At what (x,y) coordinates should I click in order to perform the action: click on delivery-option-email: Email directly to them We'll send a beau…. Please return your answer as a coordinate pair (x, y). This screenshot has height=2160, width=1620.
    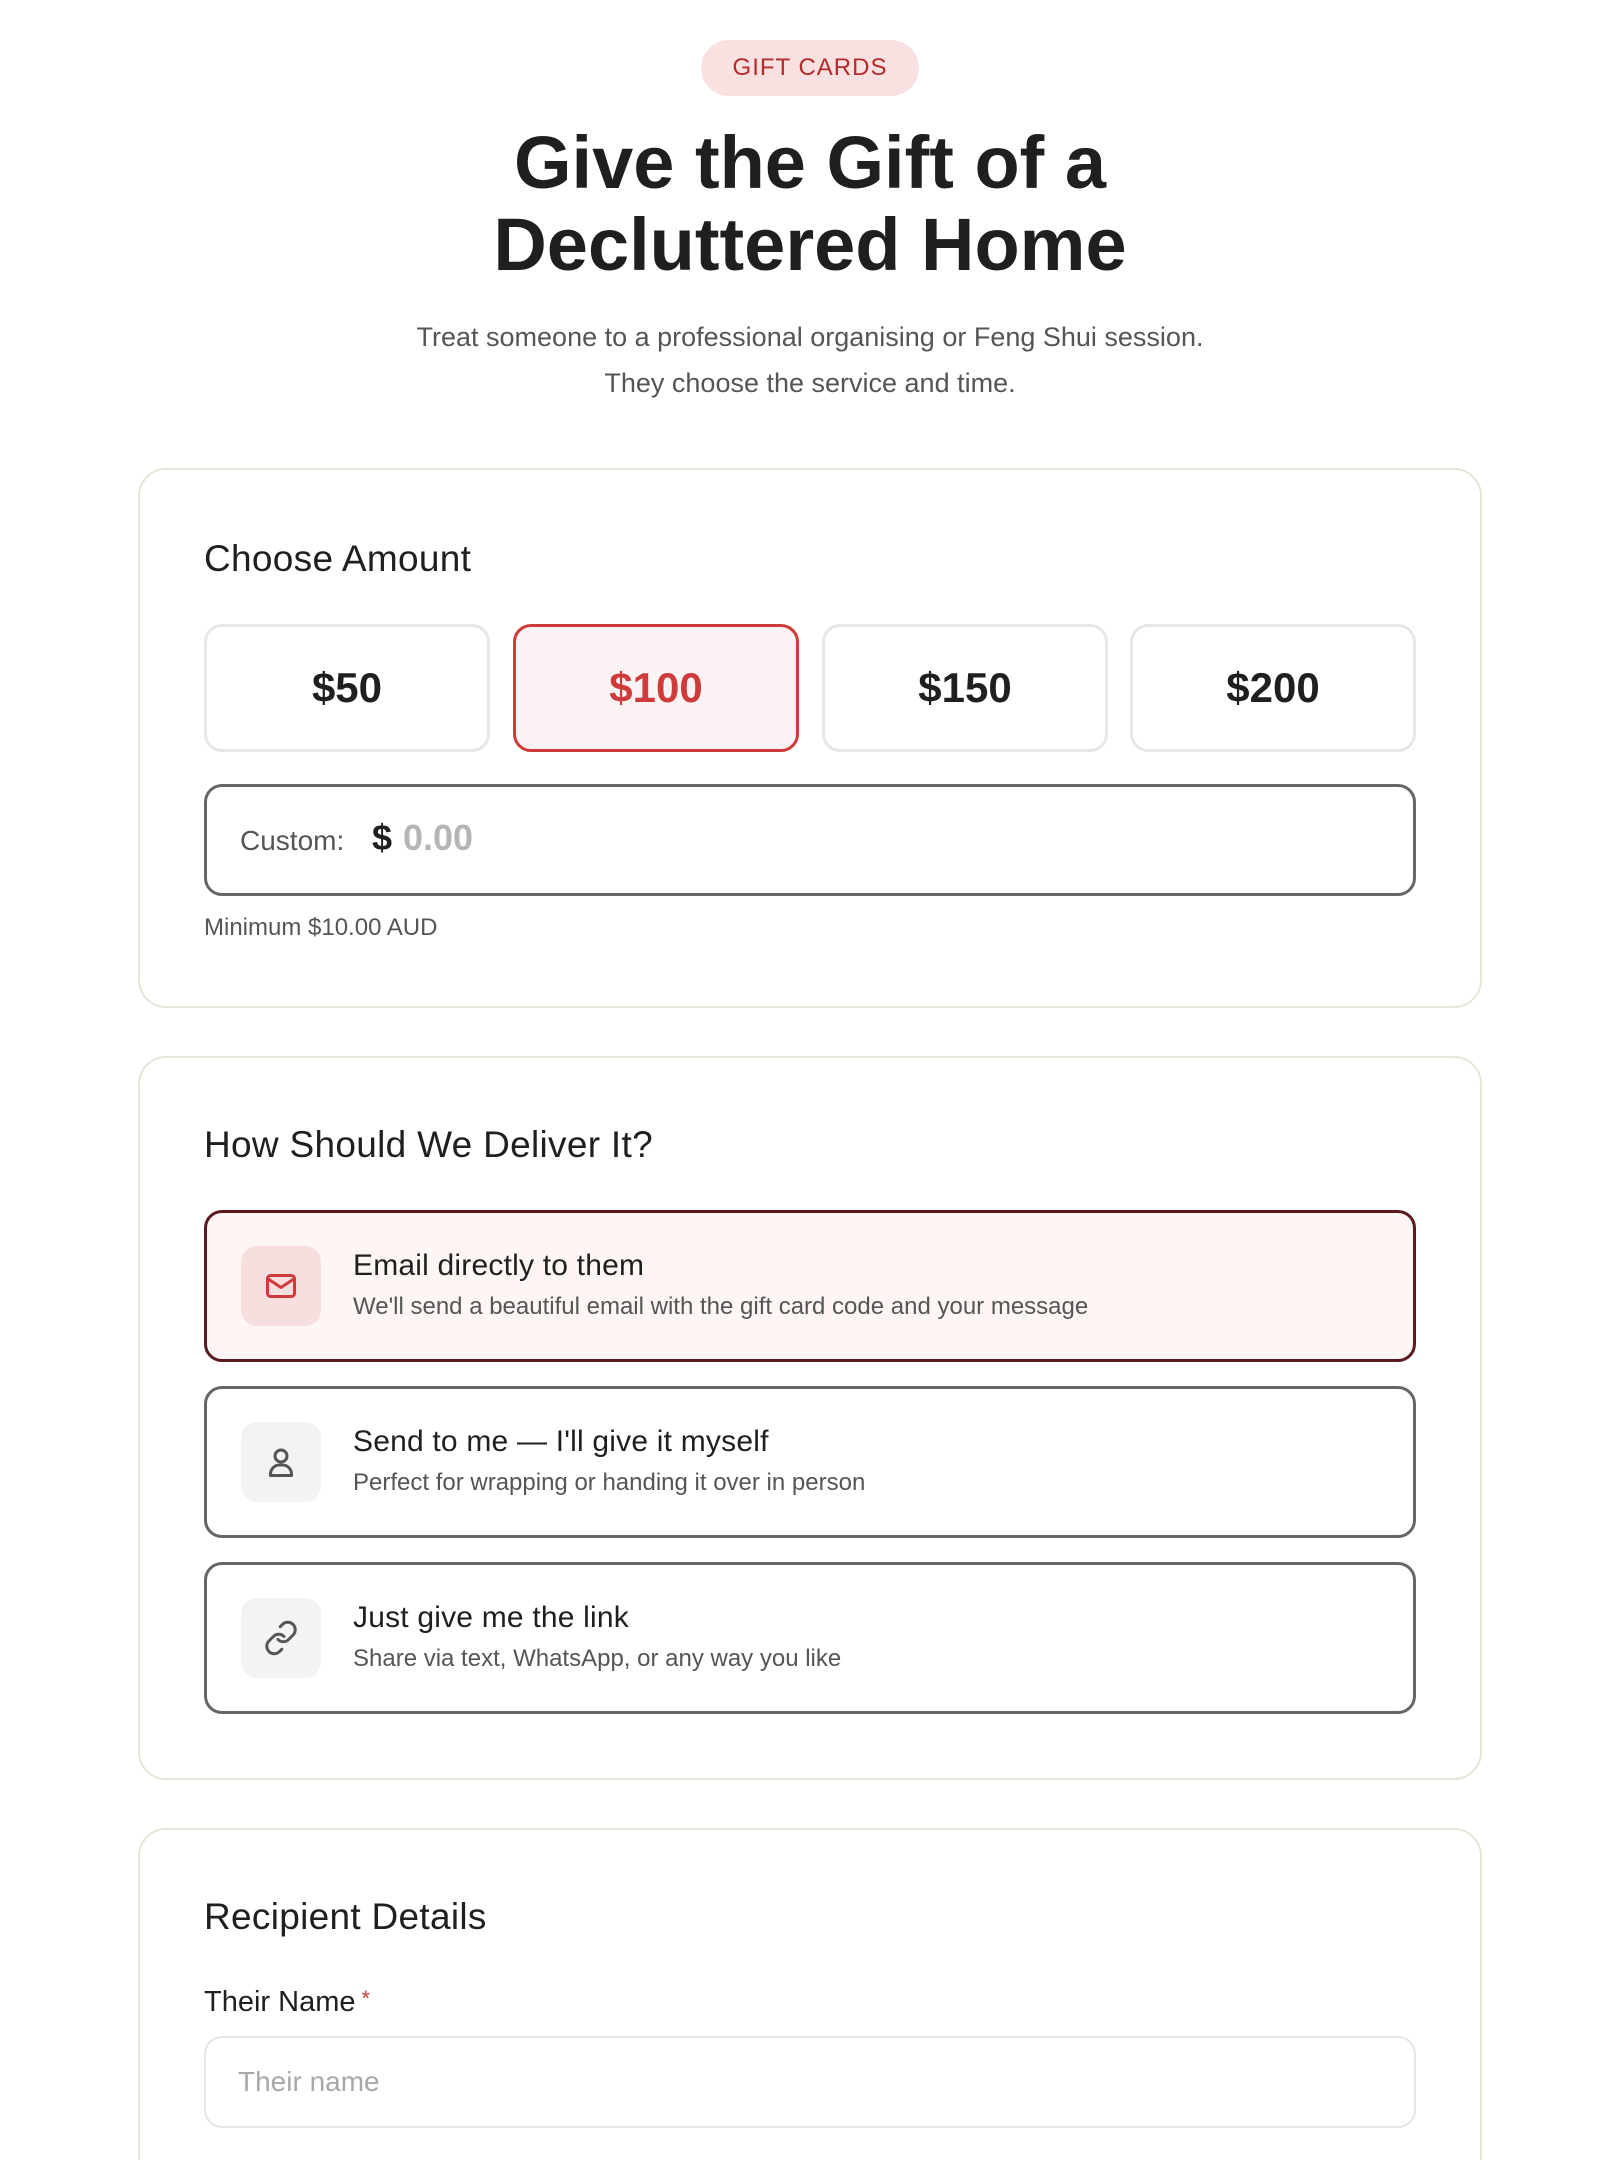
    Looking at the image, I should click on (810, 1286).